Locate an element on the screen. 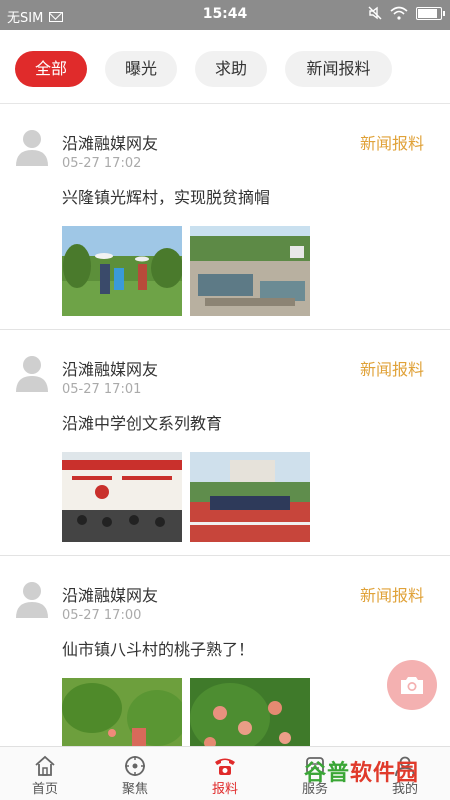 This screenshot has height=800, width=450. tab-label: 首页 is located at coordinates (44, 789).